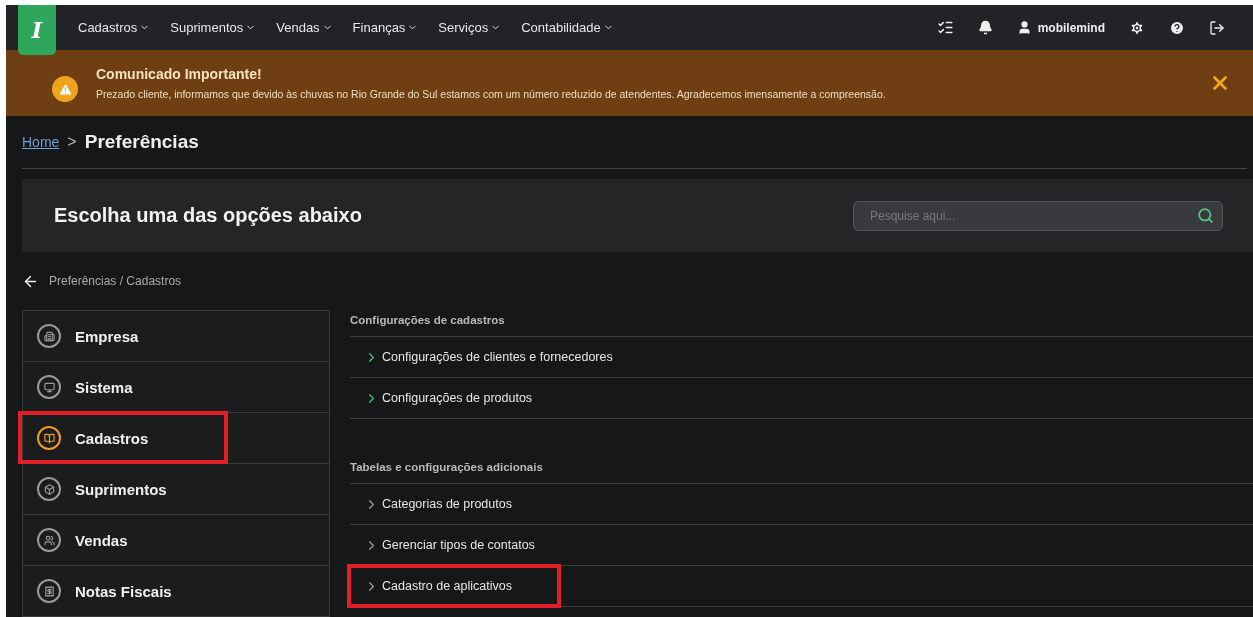 The width and height of the screenshot is (1253, 617). Describe the element at coordinates (1024, 27) in the screenshot. I see `user-icon` at that location.